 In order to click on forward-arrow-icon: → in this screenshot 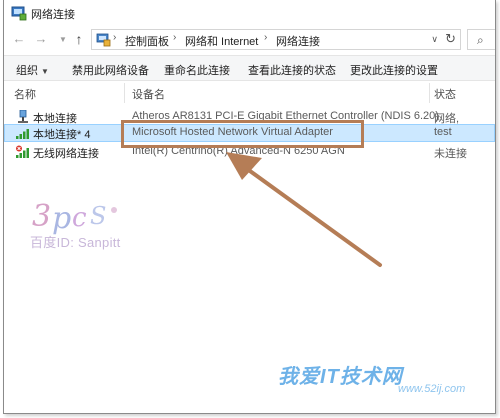, I will do `click(41, 39)`.